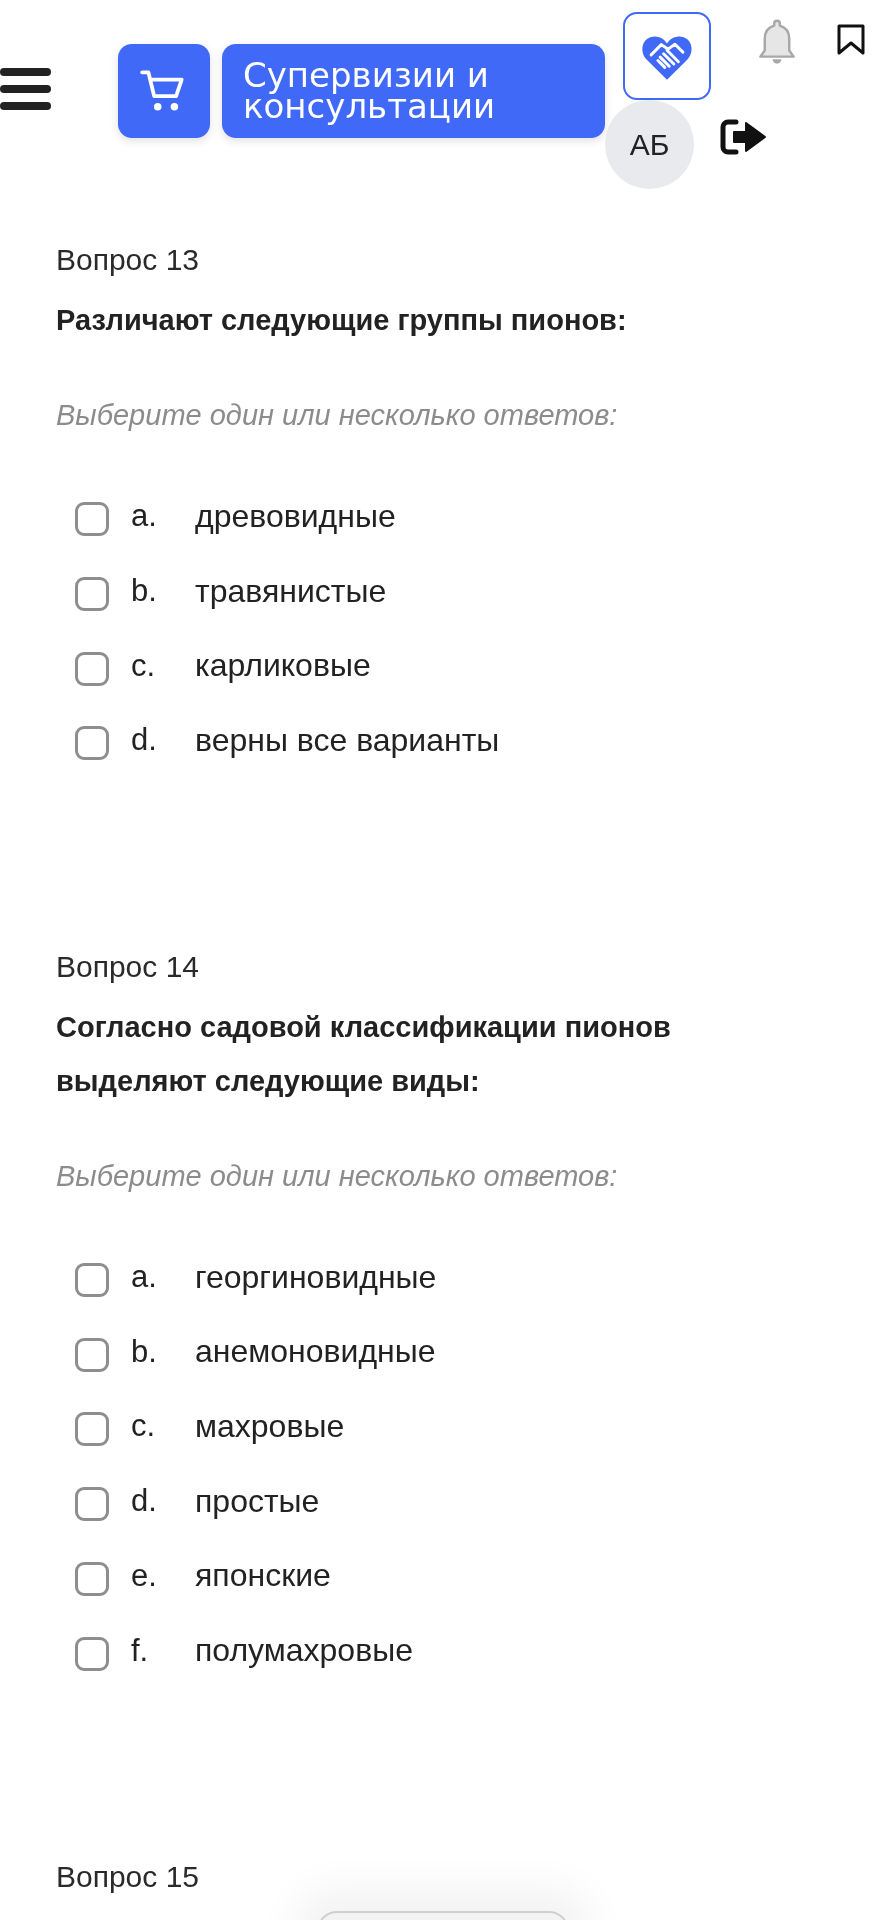  Describe the element at coordinates (667, 56) in the screenshot. I see `handshake-button` at that location.